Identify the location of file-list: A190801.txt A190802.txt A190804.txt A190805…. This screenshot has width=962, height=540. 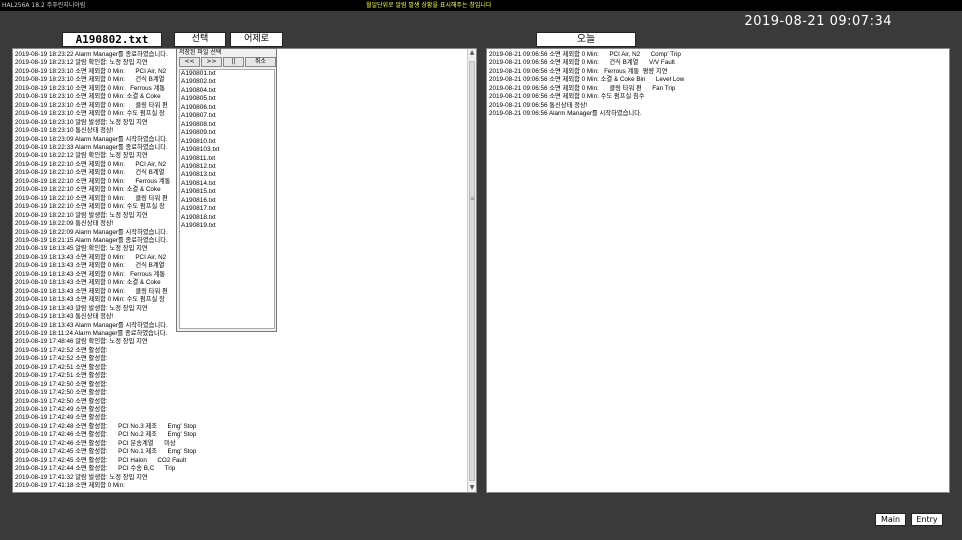
(227, 199).